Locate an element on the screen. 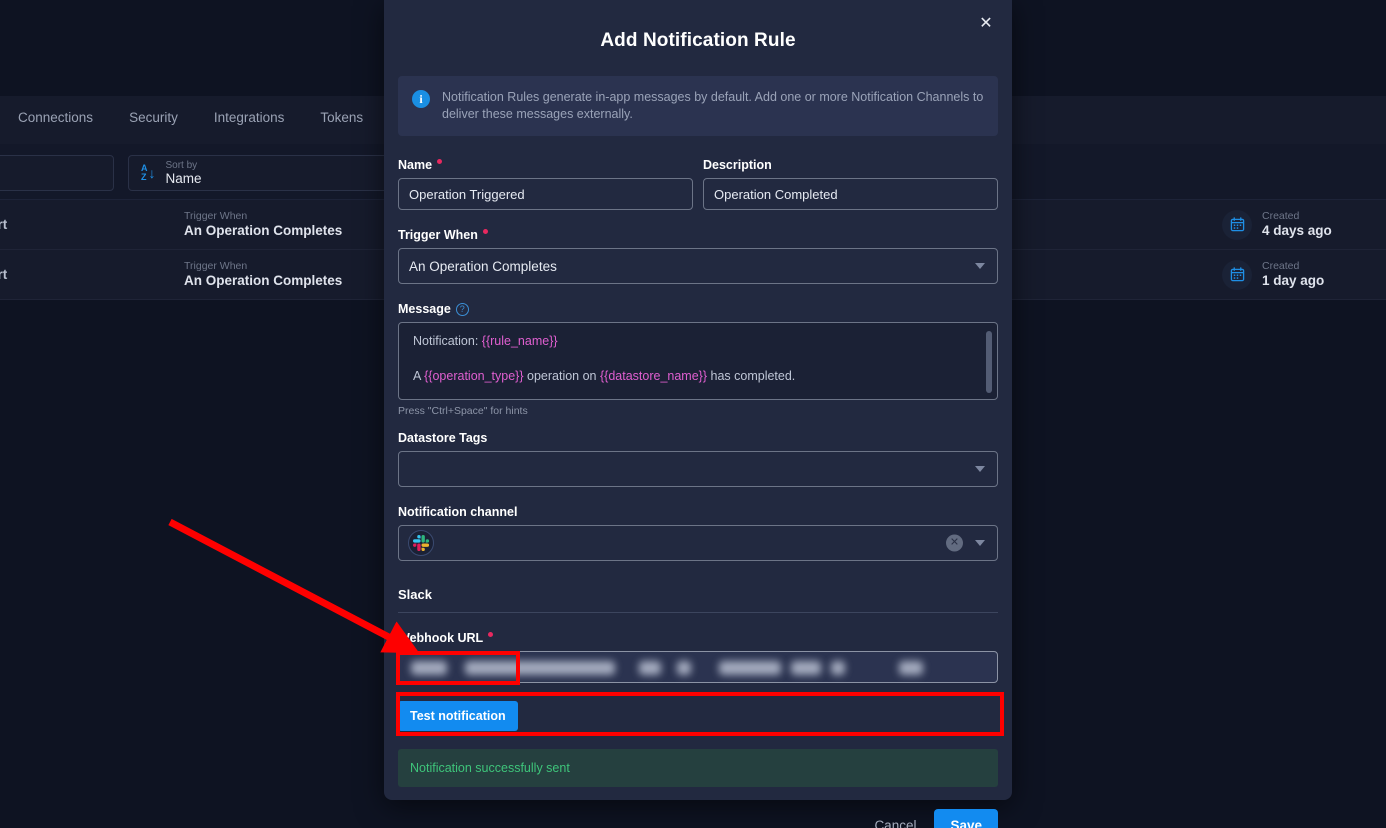  notification-channel-field-group: Notification channel ✕ is located at coordinates (698, 533).